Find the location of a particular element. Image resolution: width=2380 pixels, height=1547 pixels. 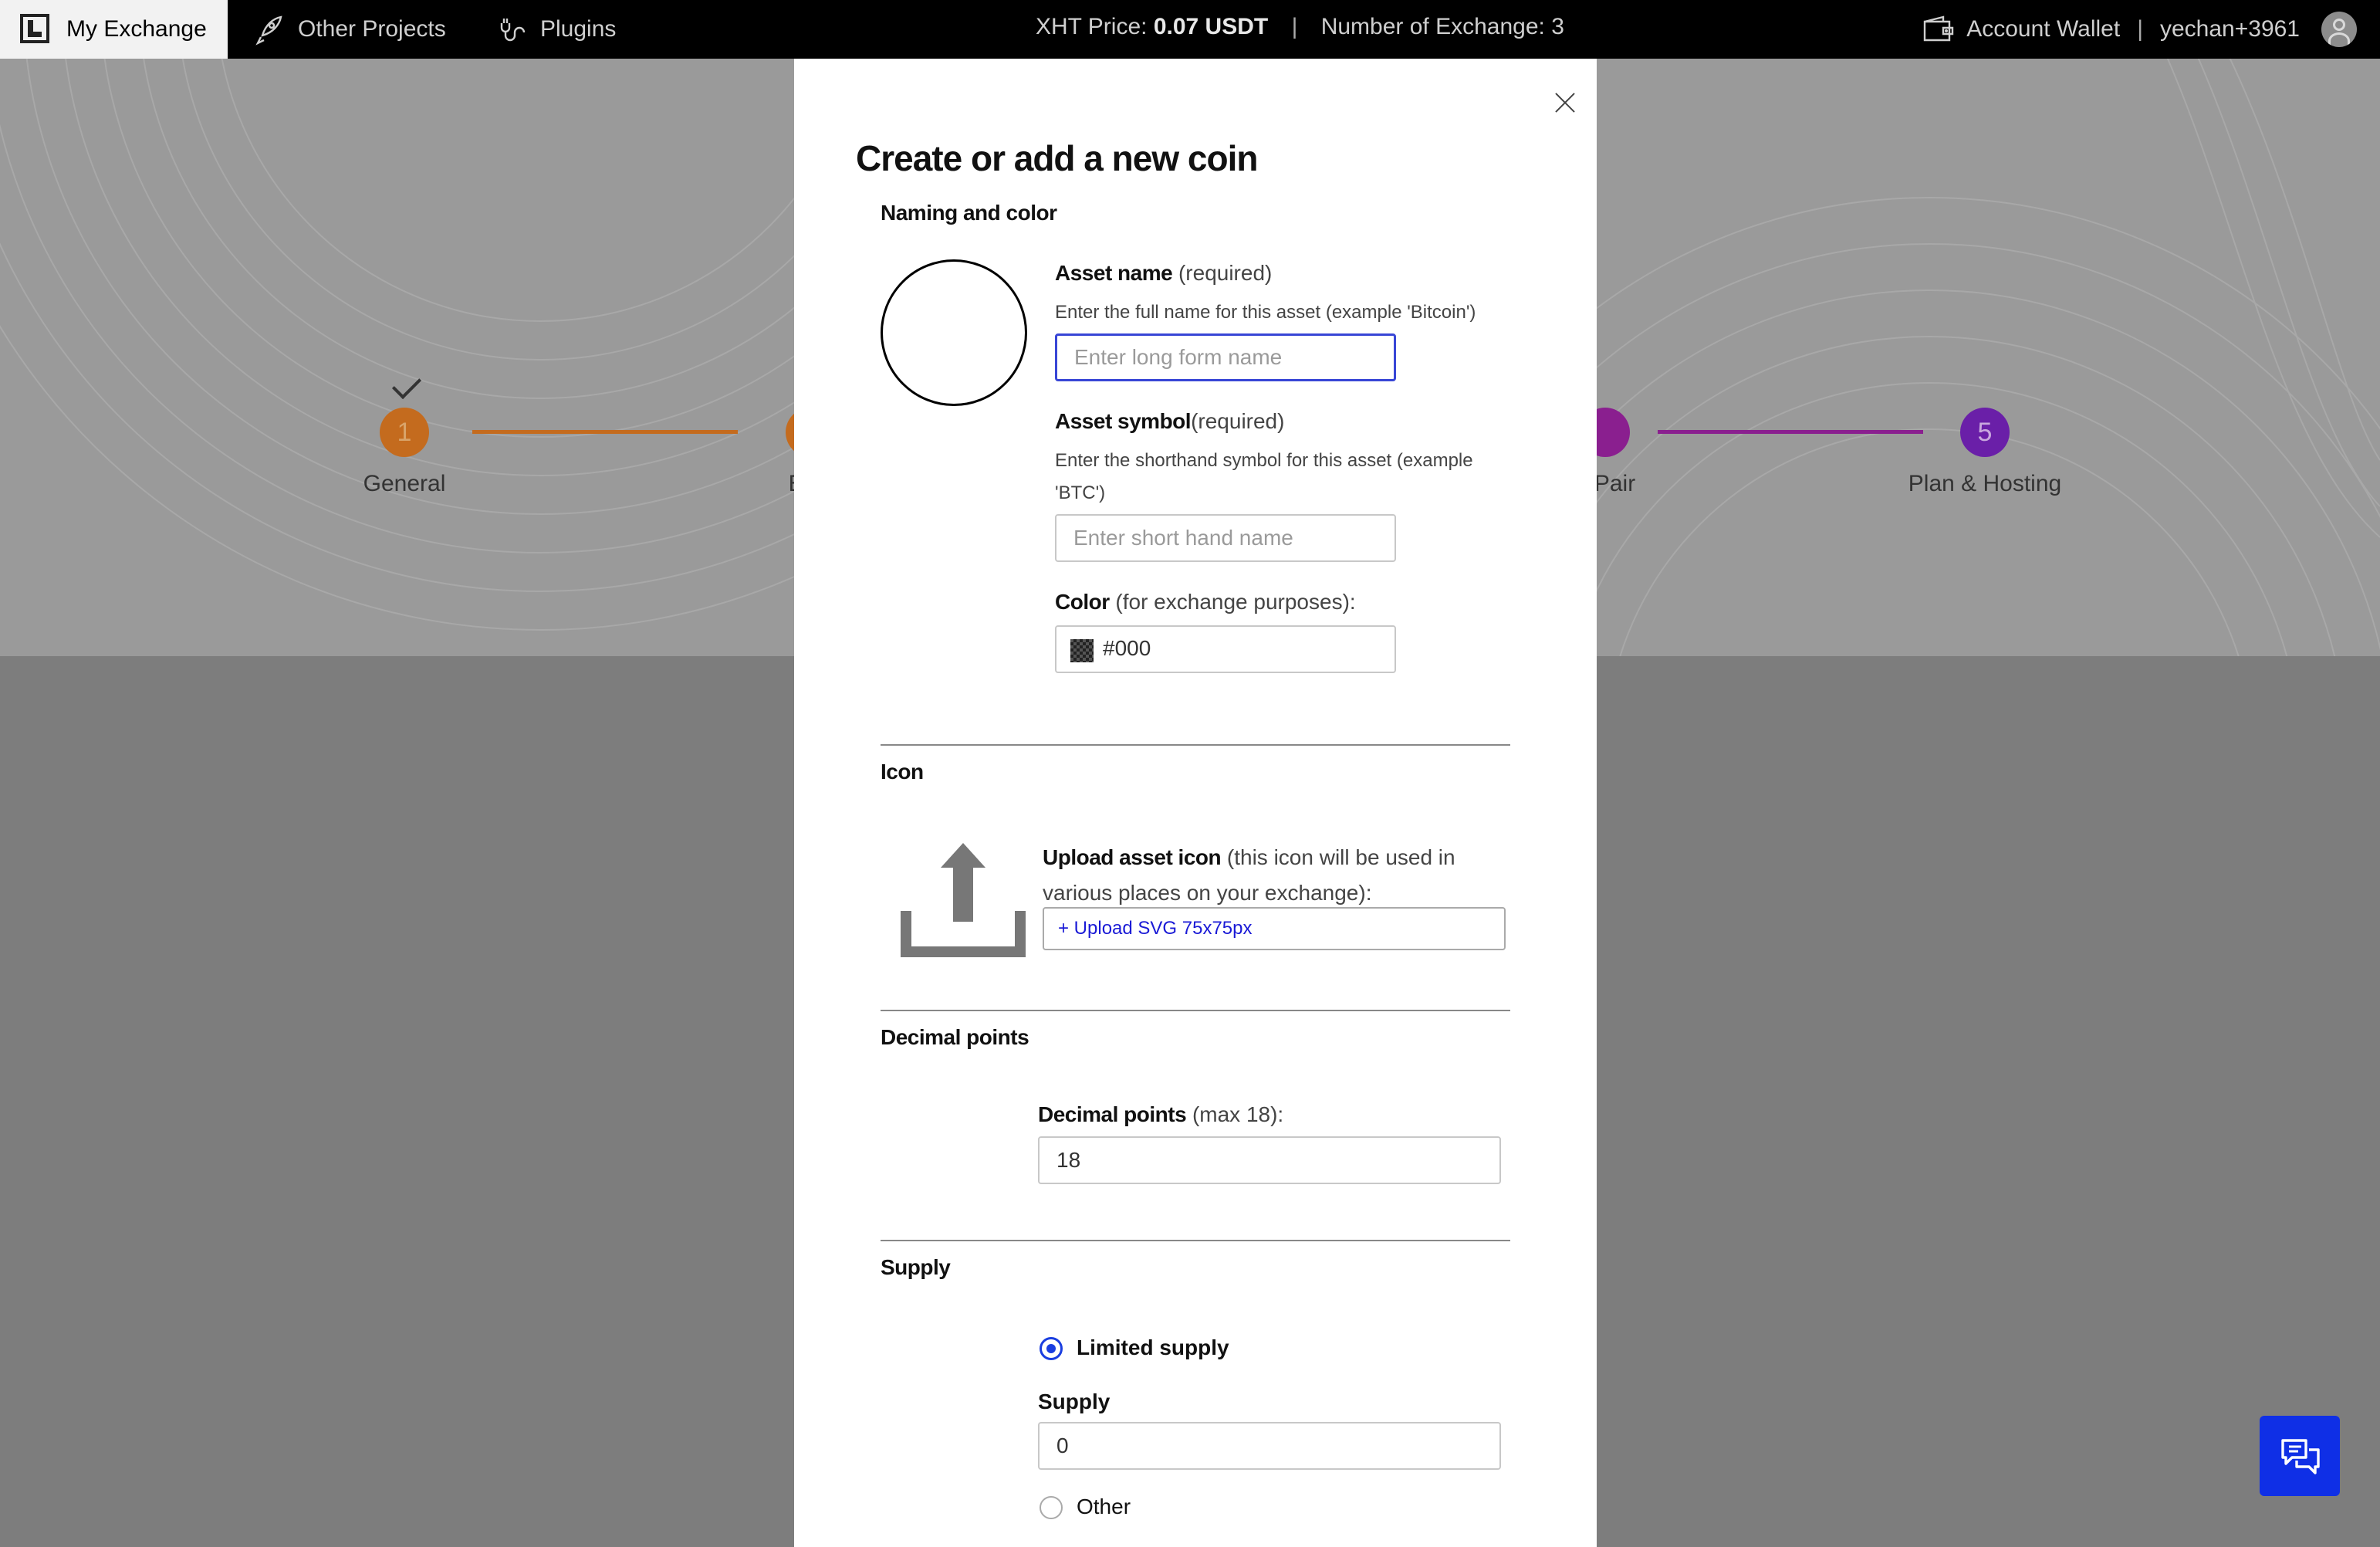

step-1-circle: 1 is located at coordinates (405, 433).